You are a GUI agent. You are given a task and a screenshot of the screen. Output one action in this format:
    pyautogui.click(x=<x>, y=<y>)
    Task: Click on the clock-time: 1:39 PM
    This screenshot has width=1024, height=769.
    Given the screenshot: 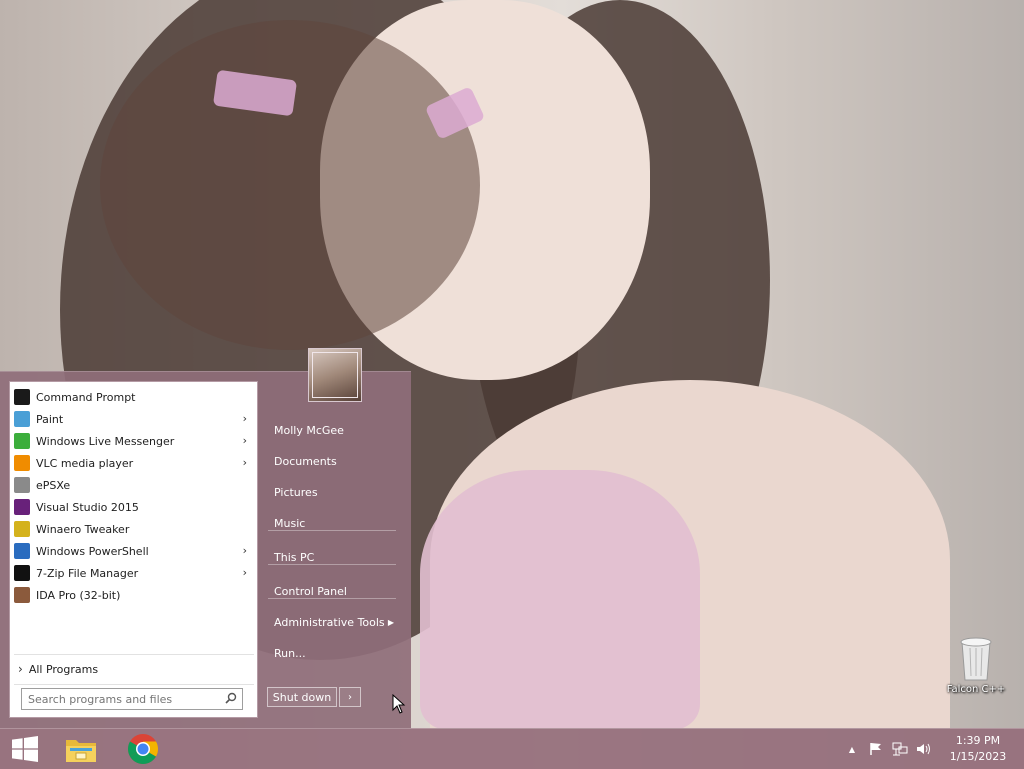 What is the action you would take?
    pyautogui.click(x=978, y=740)
    